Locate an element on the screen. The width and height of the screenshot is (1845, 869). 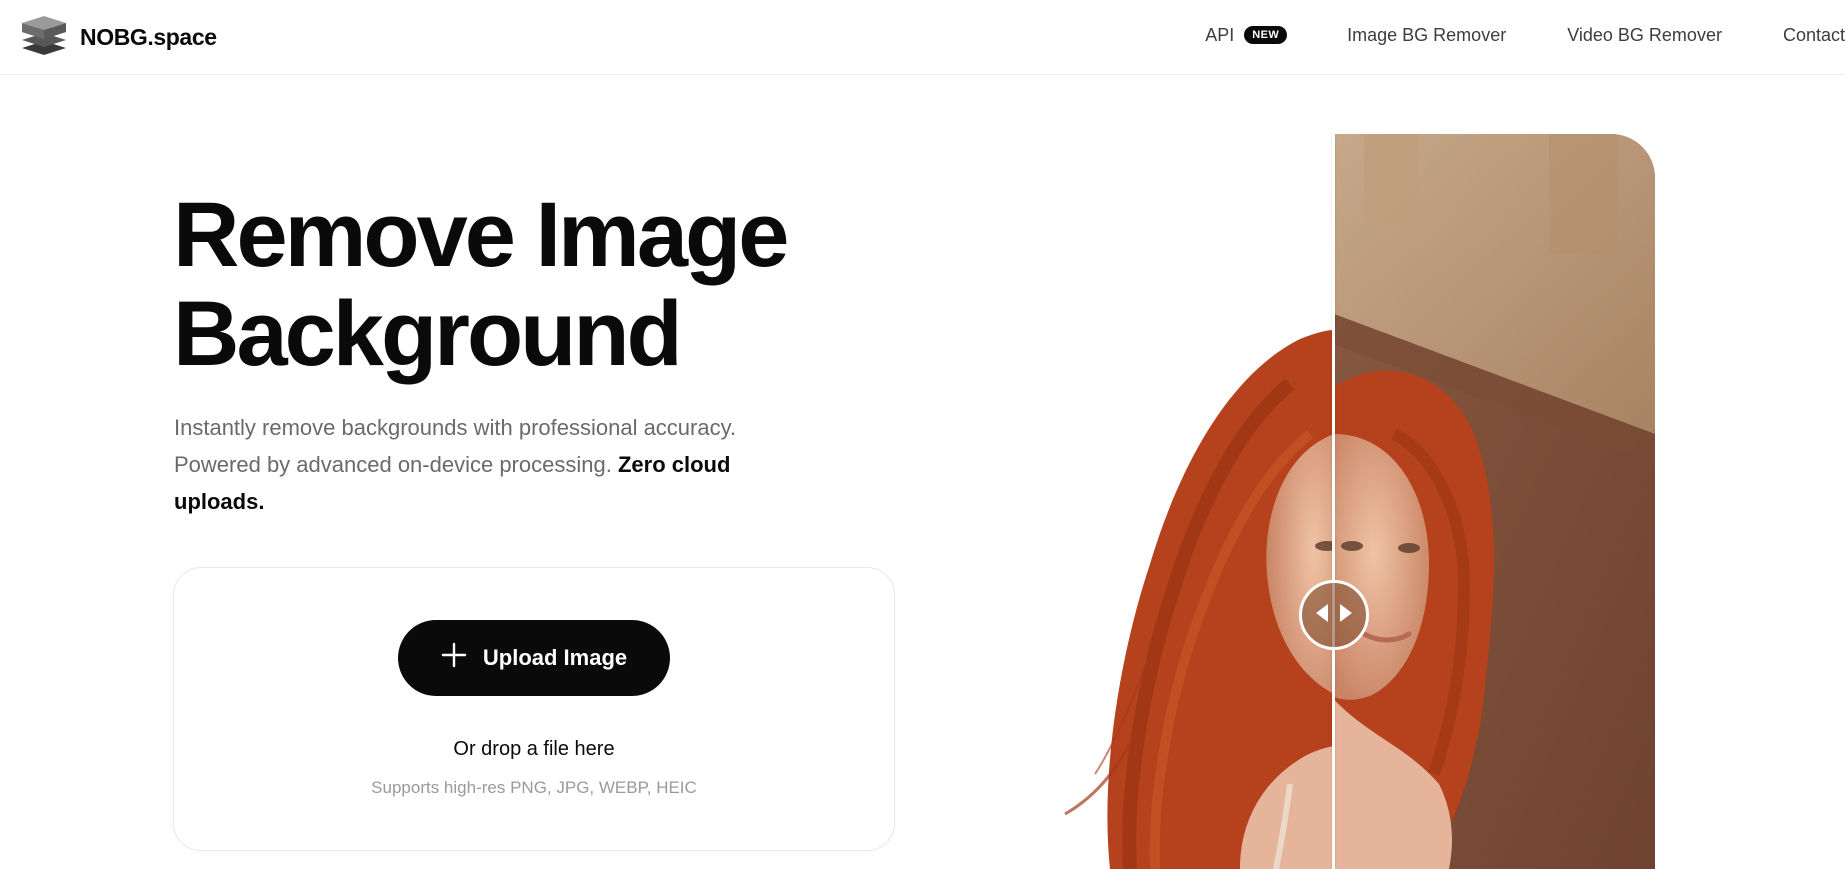
hero-title: Remove Image Background is located at coordinates (481, 284).